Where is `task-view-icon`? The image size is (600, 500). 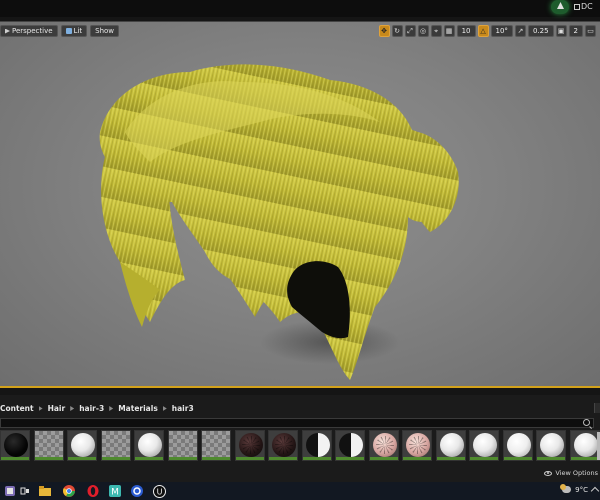
task-view-icon is located at coordinates (25, 491).